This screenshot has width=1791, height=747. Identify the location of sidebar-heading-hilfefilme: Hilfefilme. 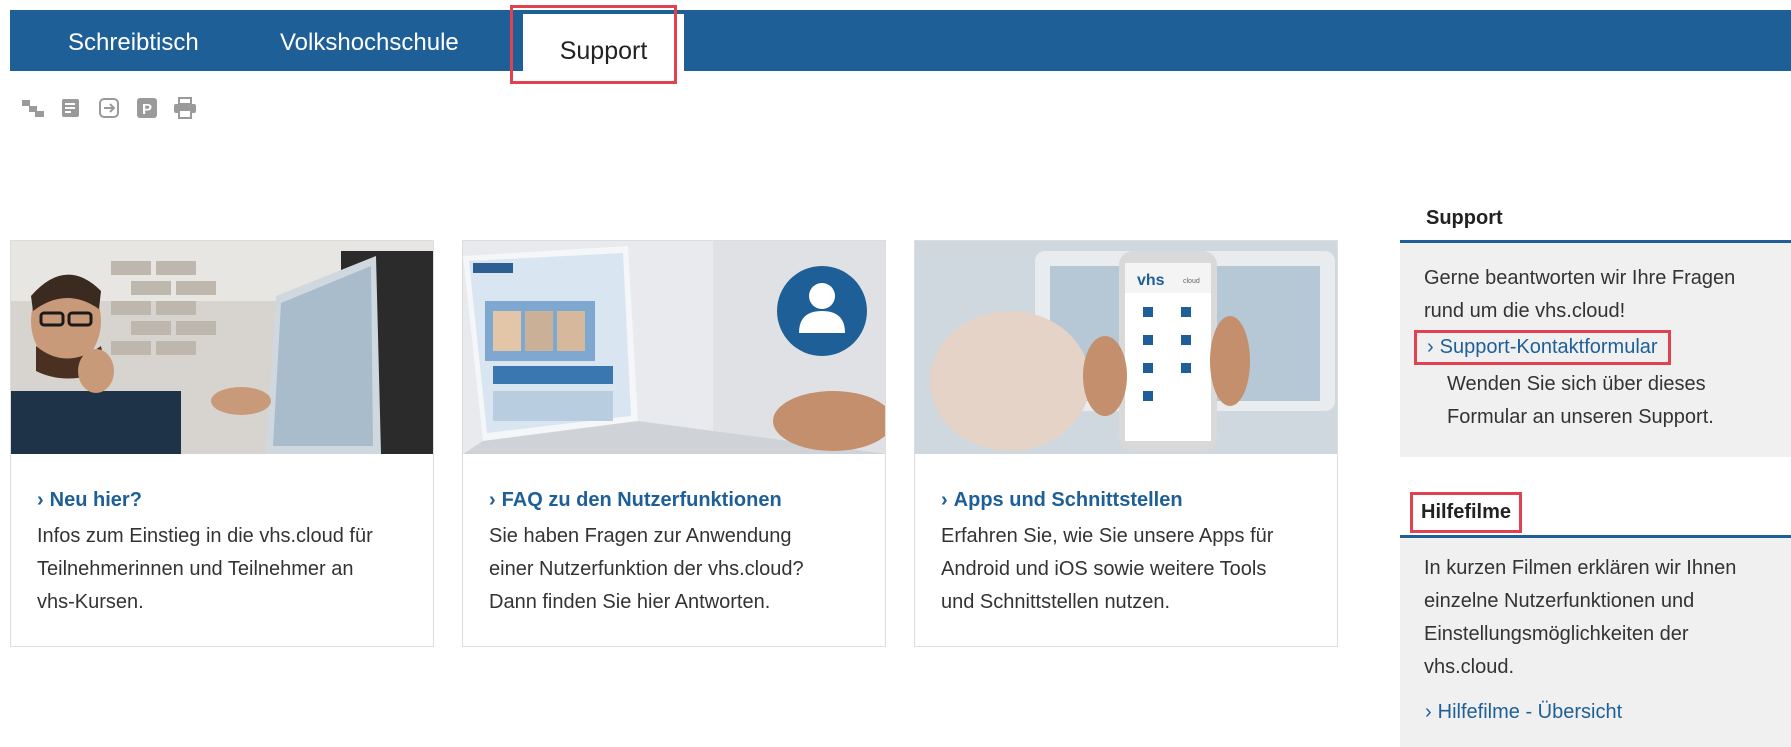
(1595, 514).